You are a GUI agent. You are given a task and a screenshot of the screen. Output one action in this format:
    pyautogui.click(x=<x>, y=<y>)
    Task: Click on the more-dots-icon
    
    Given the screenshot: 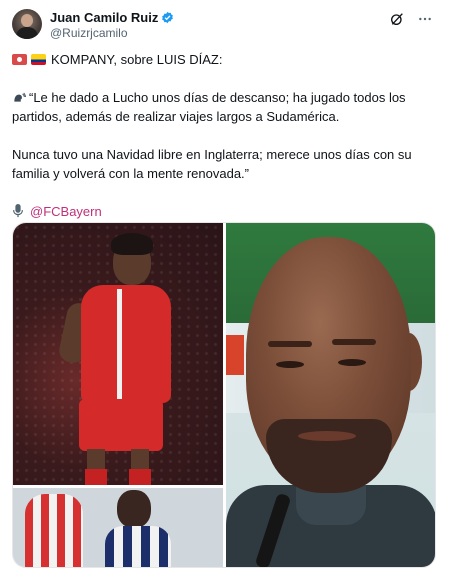 What is the action you would take?
    pyautogui.click(x=425, y=19)
    